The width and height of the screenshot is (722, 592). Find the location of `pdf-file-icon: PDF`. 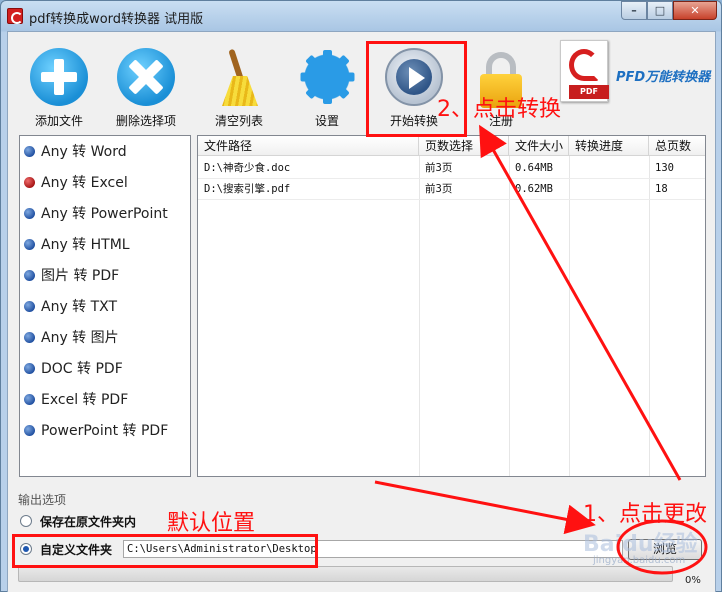

pdf-file-icon: PDF is located at coordinates (584, 71).